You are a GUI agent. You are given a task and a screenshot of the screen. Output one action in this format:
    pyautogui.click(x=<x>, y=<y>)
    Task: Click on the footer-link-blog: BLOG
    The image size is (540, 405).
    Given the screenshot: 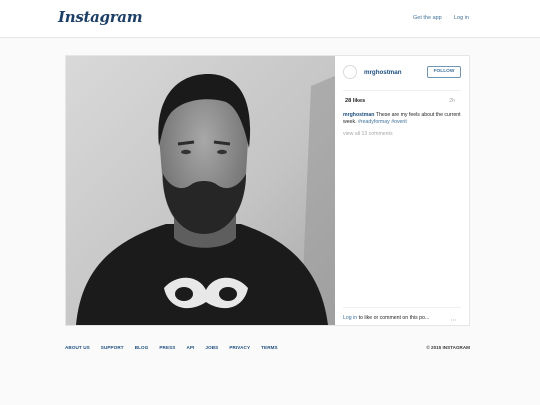 What is the action you would take?
    pyautogui.click(x=142, y=347)
    